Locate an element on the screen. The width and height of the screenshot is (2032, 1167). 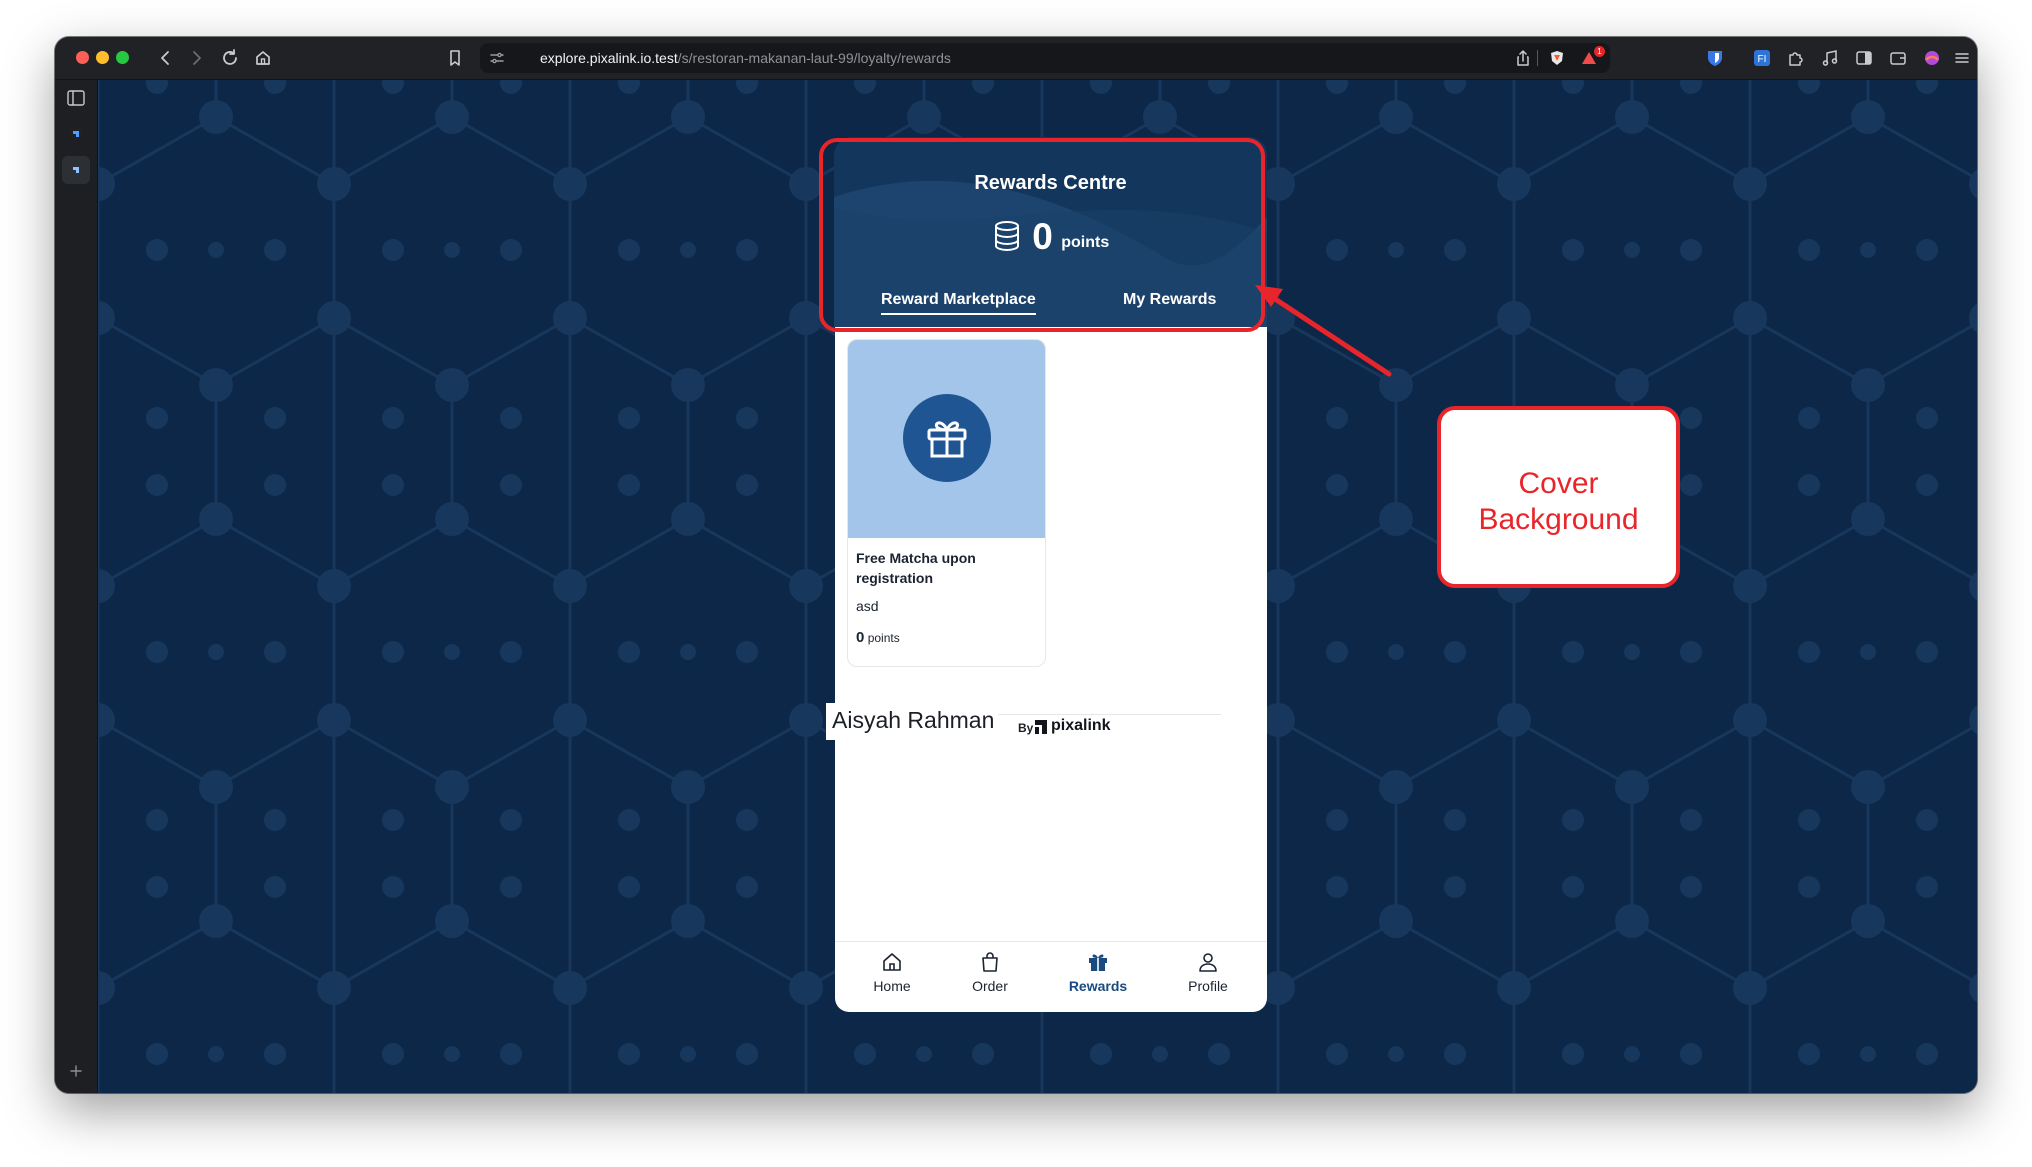
close-window-button is located at coordinates (82, 57).